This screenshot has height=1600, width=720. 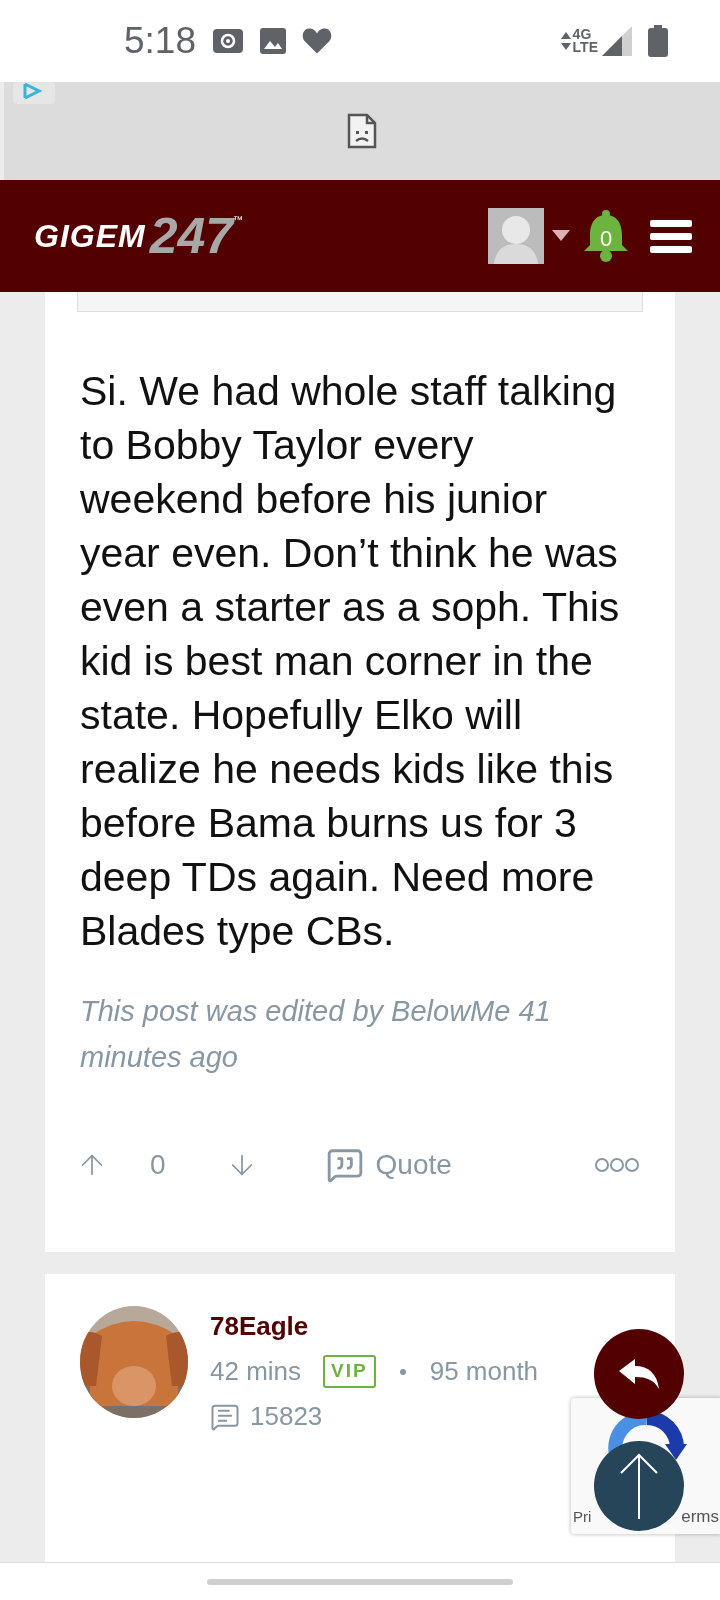 What do you see at coordinates (317, 41) in the screenshot?
I see `heart-icon` at bounding box center [317, 41].